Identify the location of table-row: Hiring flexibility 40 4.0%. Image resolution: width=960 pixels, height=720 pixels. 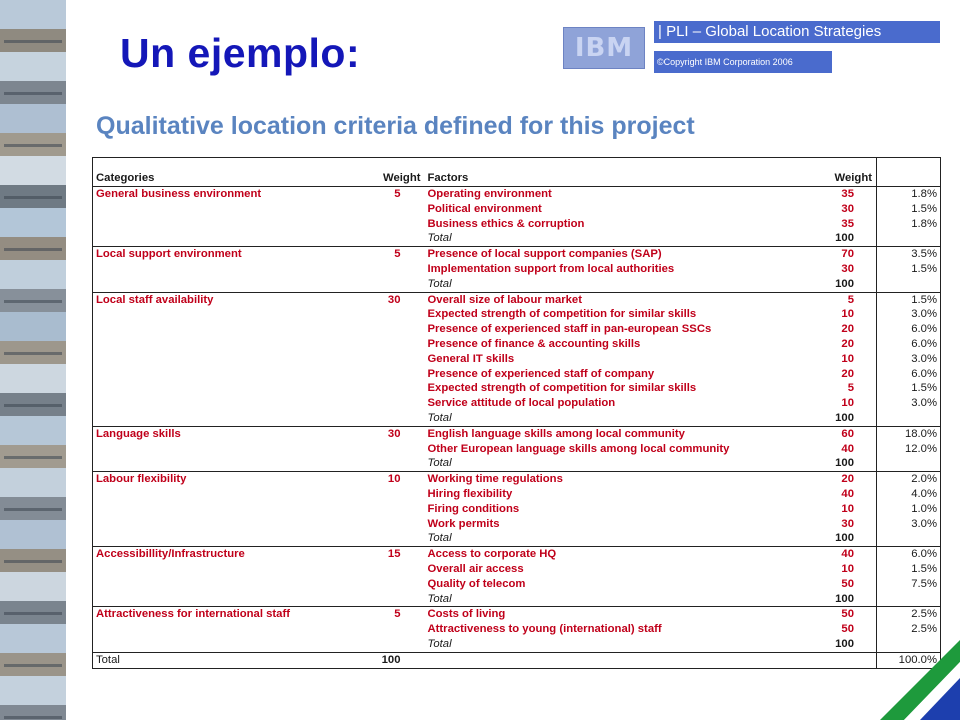
(517, 494).